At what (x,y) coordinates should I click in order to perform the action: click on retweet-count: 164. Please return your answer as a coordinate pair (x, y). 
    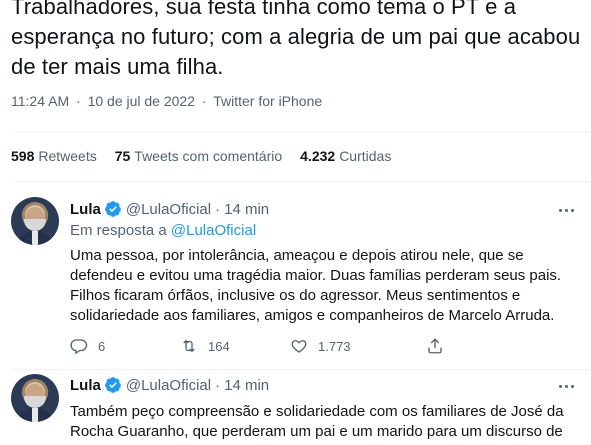
    Looking at the image, I should click on (219, 346).